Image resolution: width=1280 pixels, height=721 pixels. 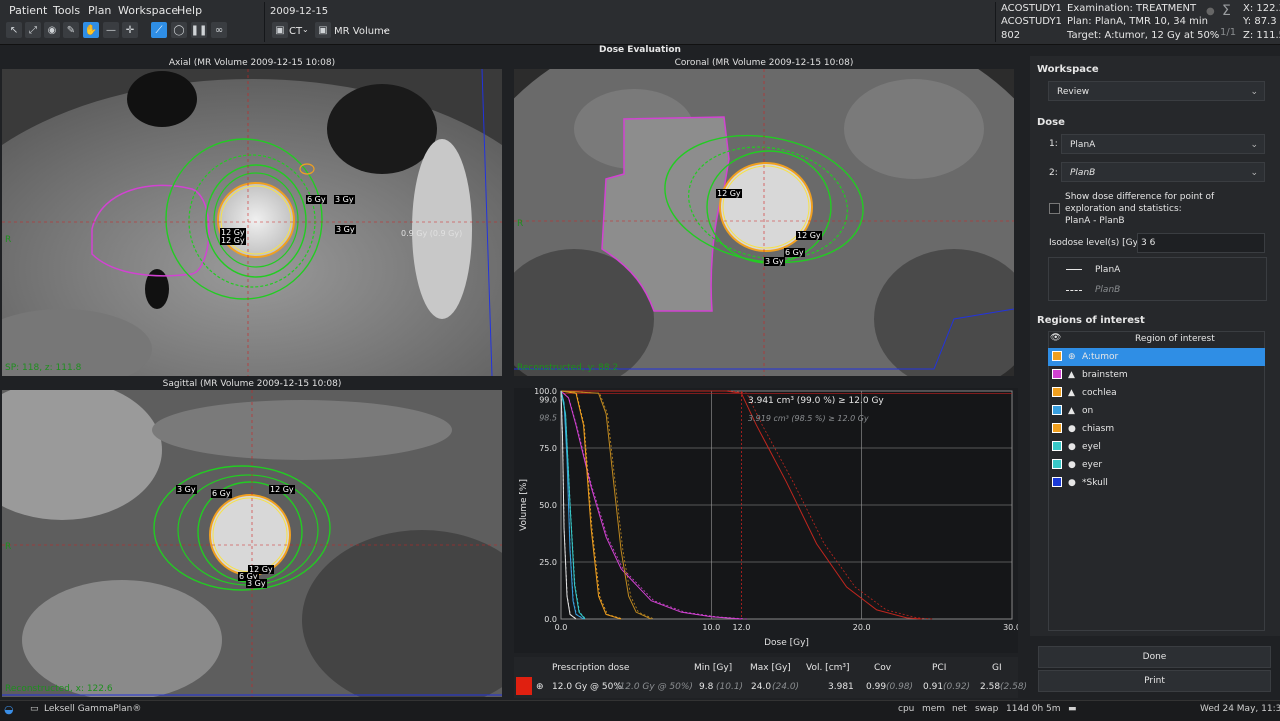 What do you see at coordinates (1156, 447) in the screenshot?
I see `roi-row-5: ● eyel` at bounding box center [1156, 447].